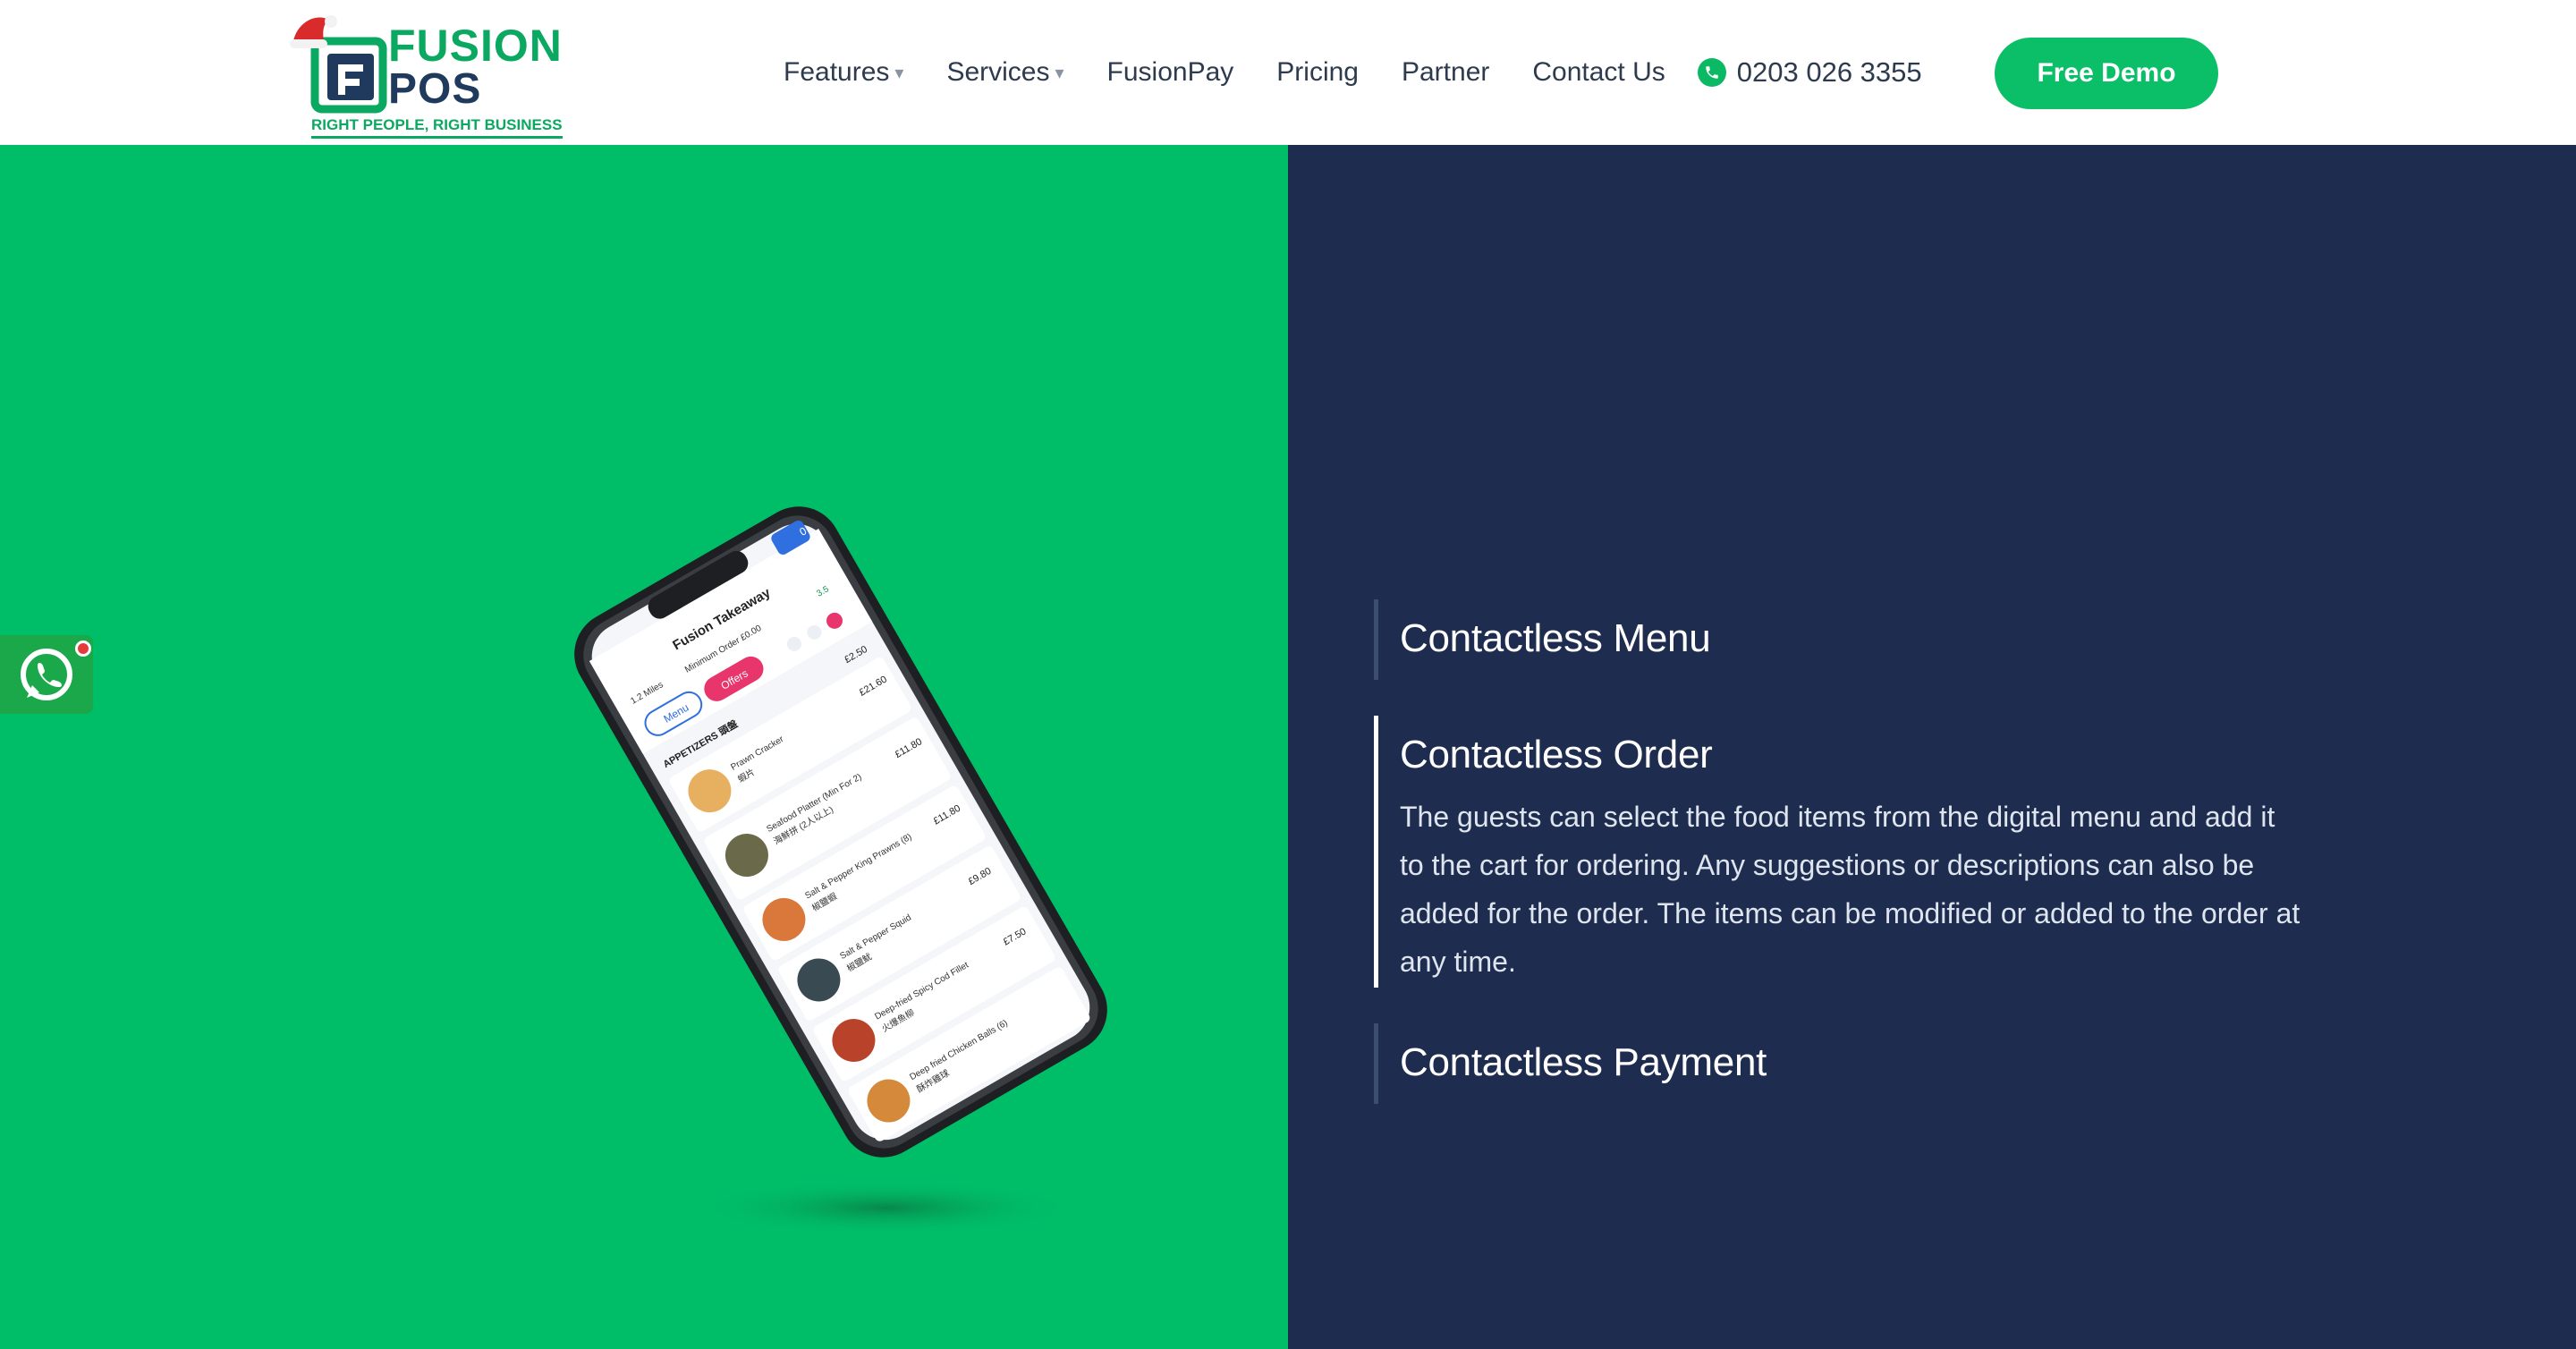 This screenshot has height=1349, width=2576. I want to click on nav-item-label: Features, so click(837, 72).